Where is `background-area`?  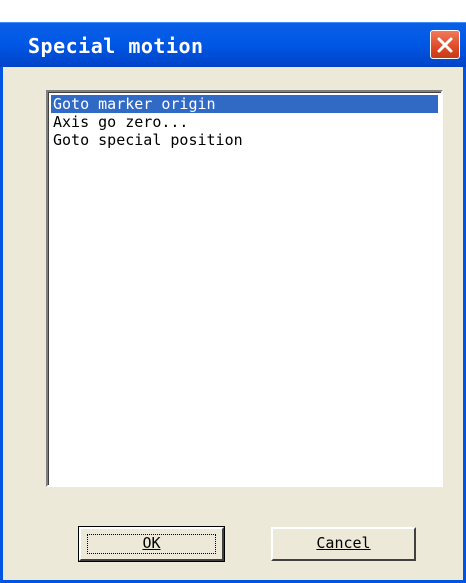 background-area is located at coordinates (233, 11).